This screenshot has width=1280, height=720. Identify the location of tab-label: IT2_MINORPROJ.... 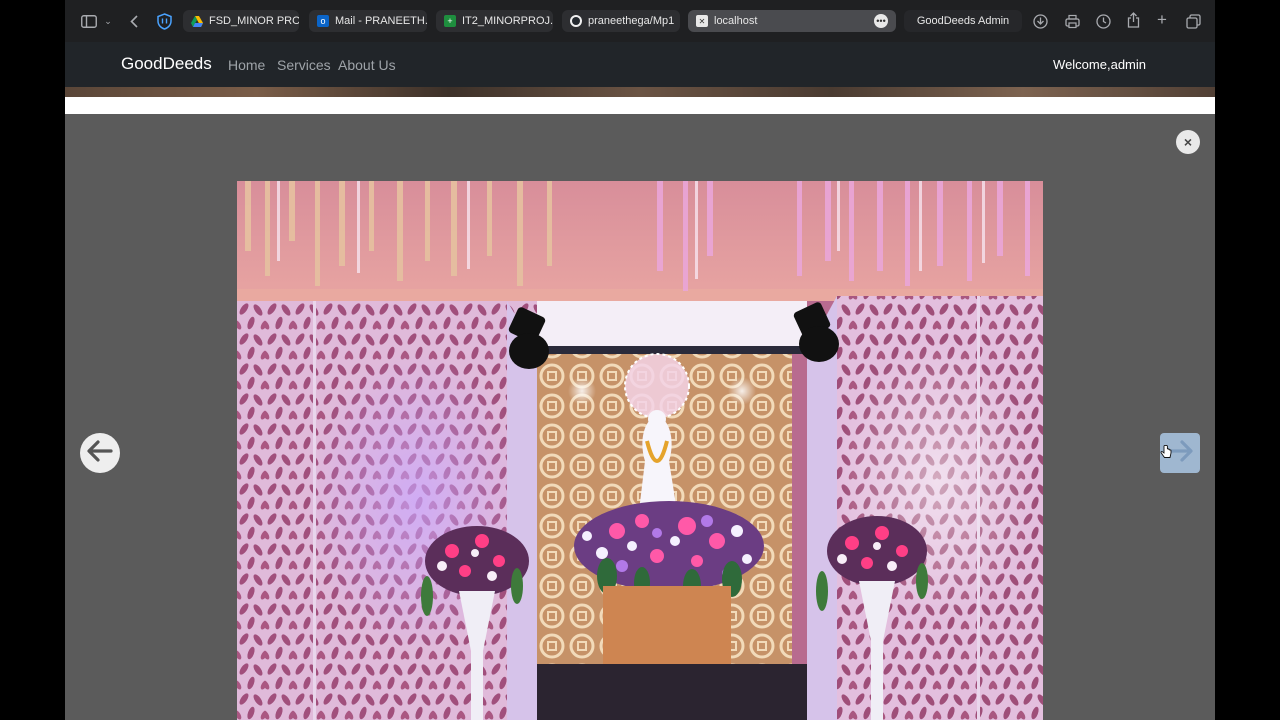
(507, 21).